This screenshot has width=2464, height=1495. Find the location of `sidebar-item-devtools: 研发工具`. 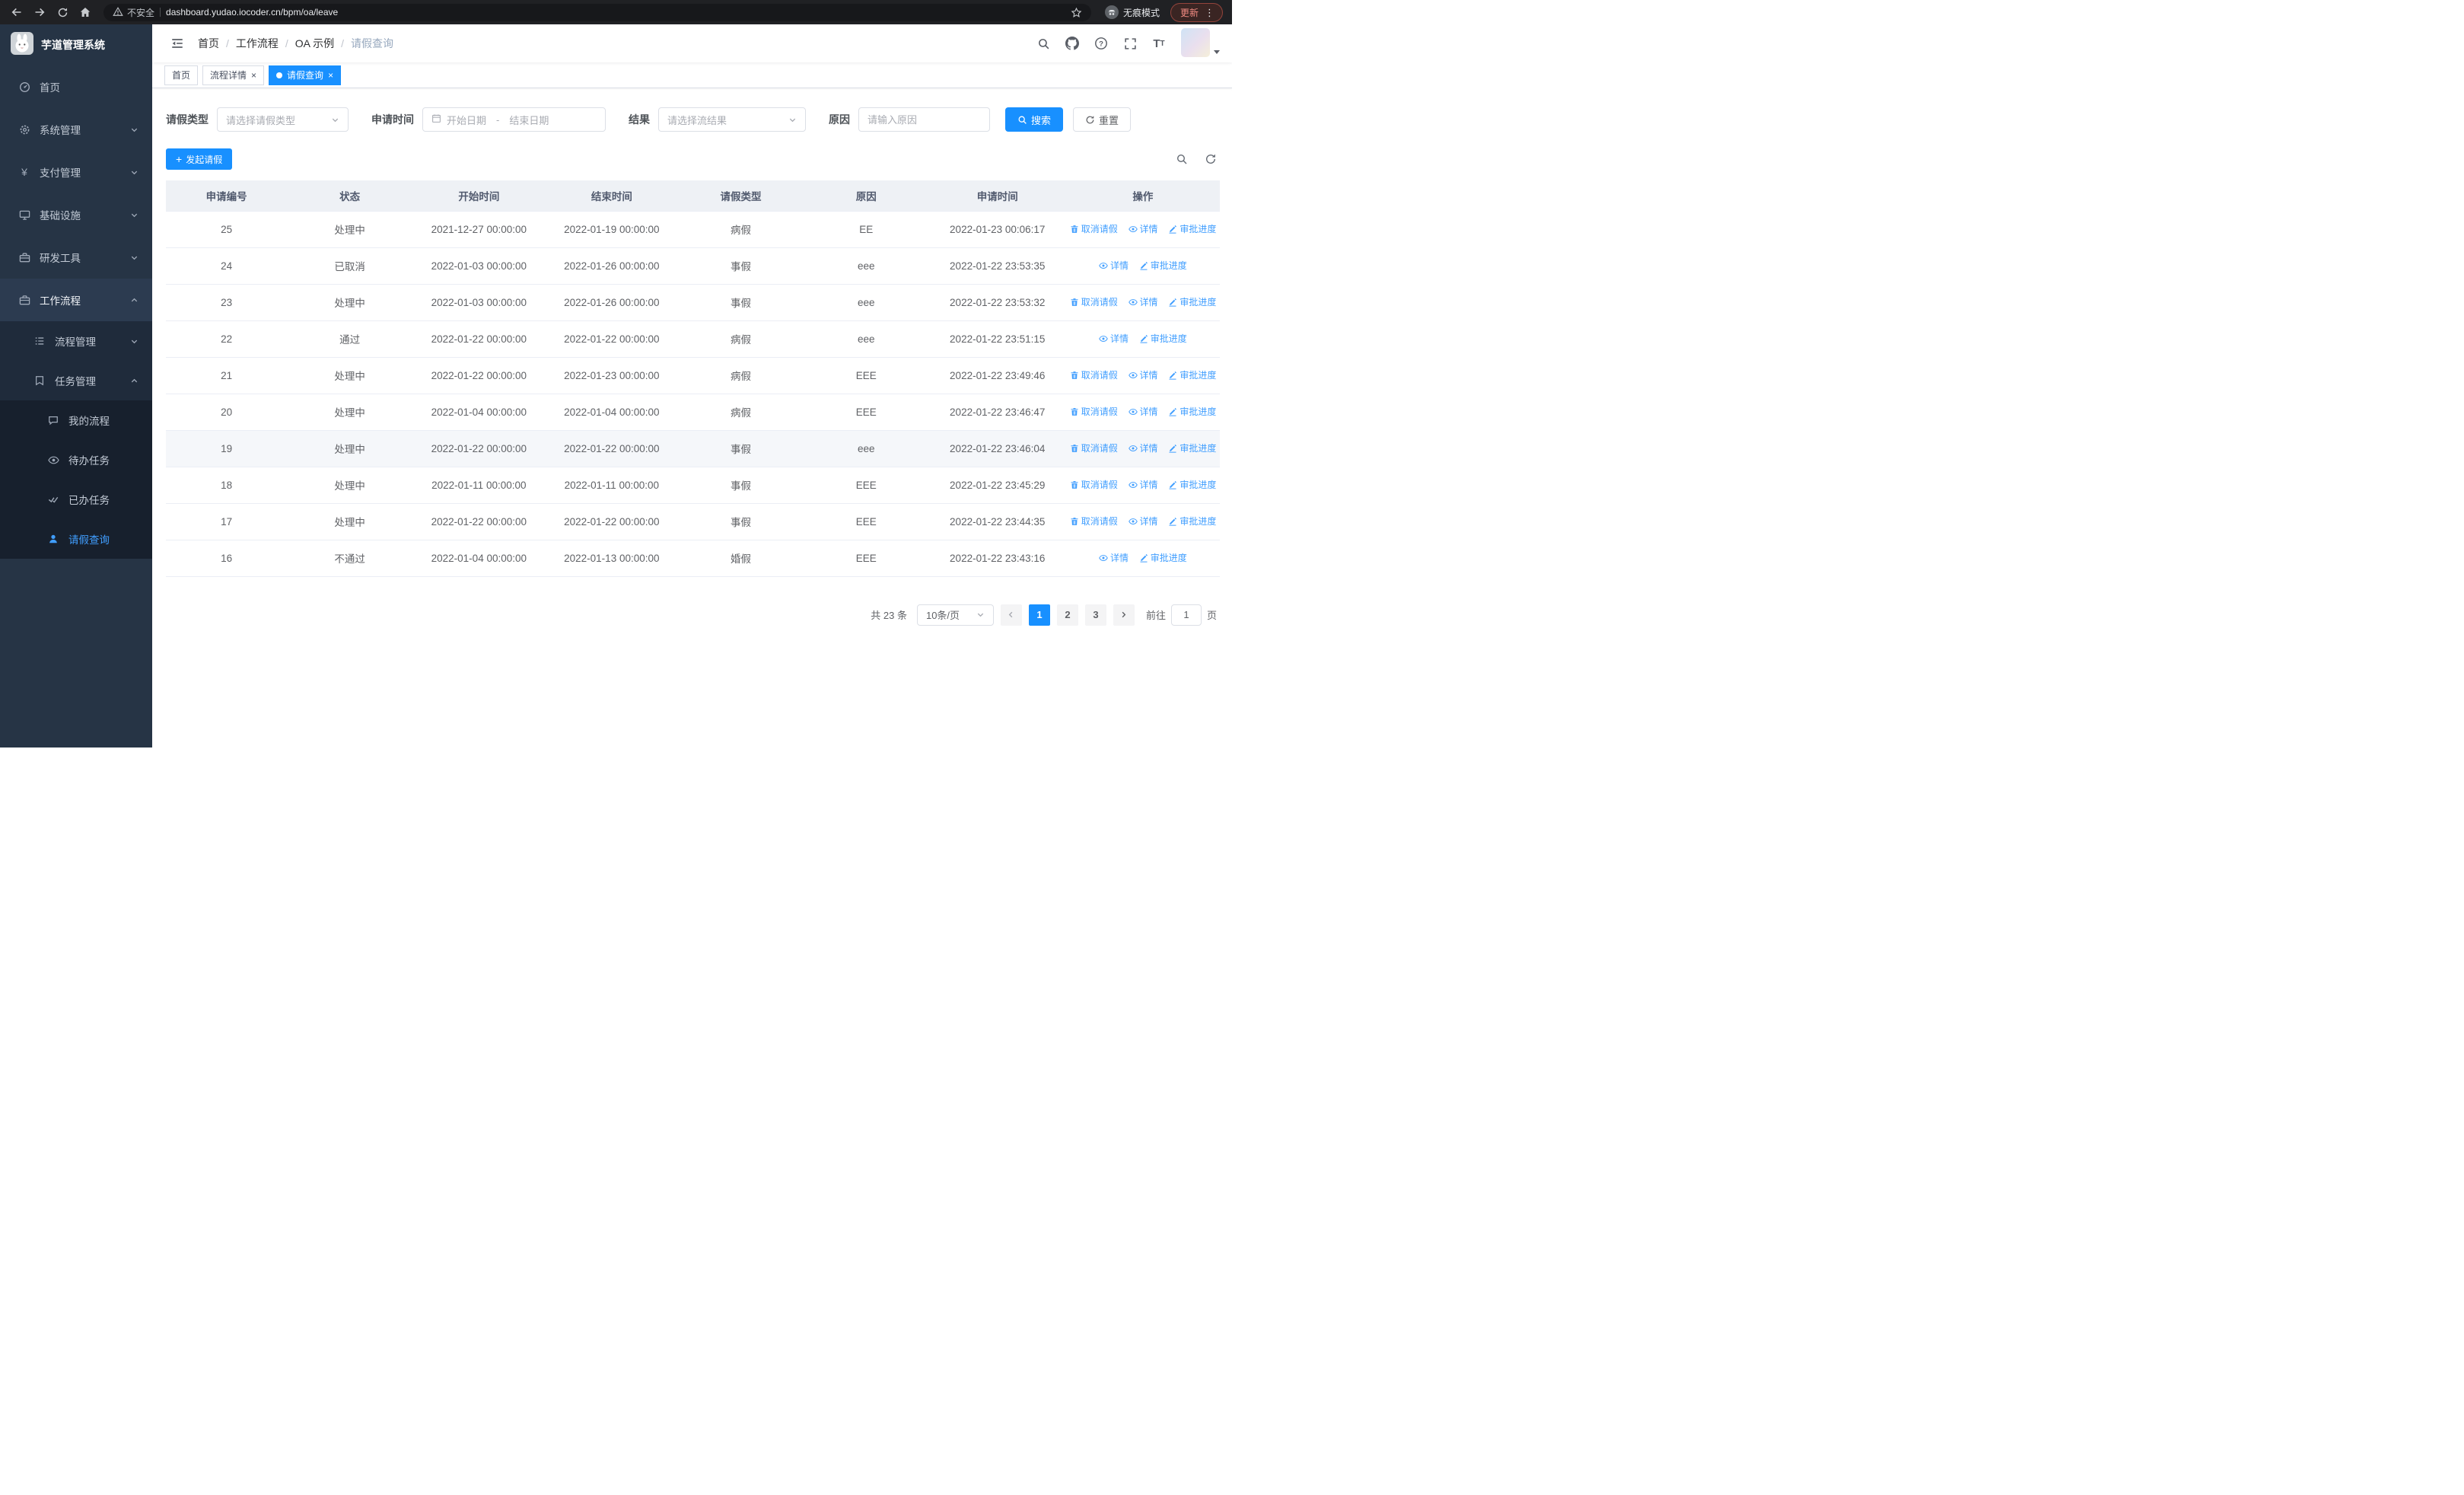

sidebar-item-devtools: 研发工具 is located at coordinates (76, 258).